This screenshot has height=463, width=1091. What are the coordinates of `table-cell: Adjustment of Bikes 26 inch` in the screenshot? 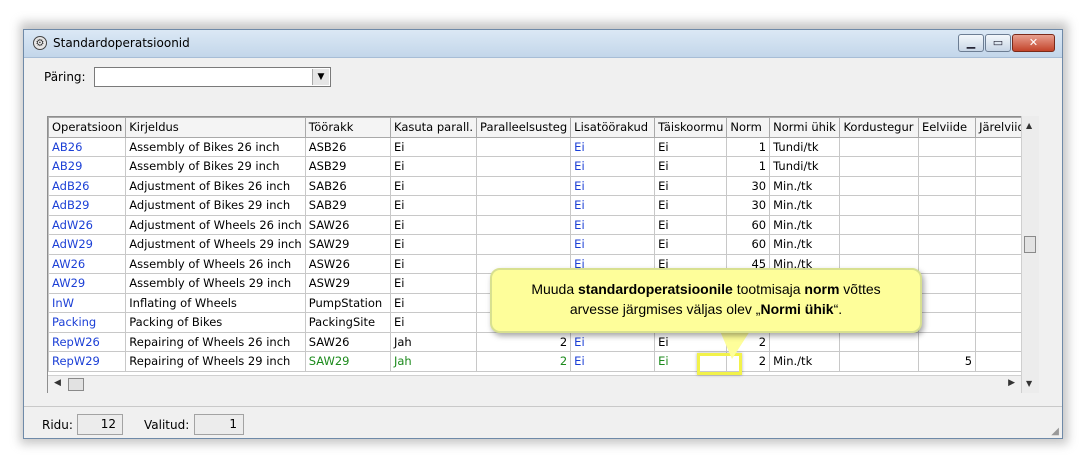 It's located at (215, 185).